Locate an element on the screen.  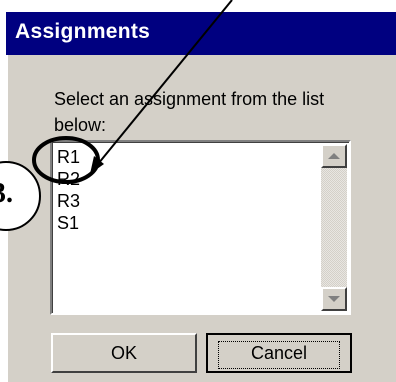
assignment-list: R1 R2 R3 S1 is located at coordinates (68, 190).